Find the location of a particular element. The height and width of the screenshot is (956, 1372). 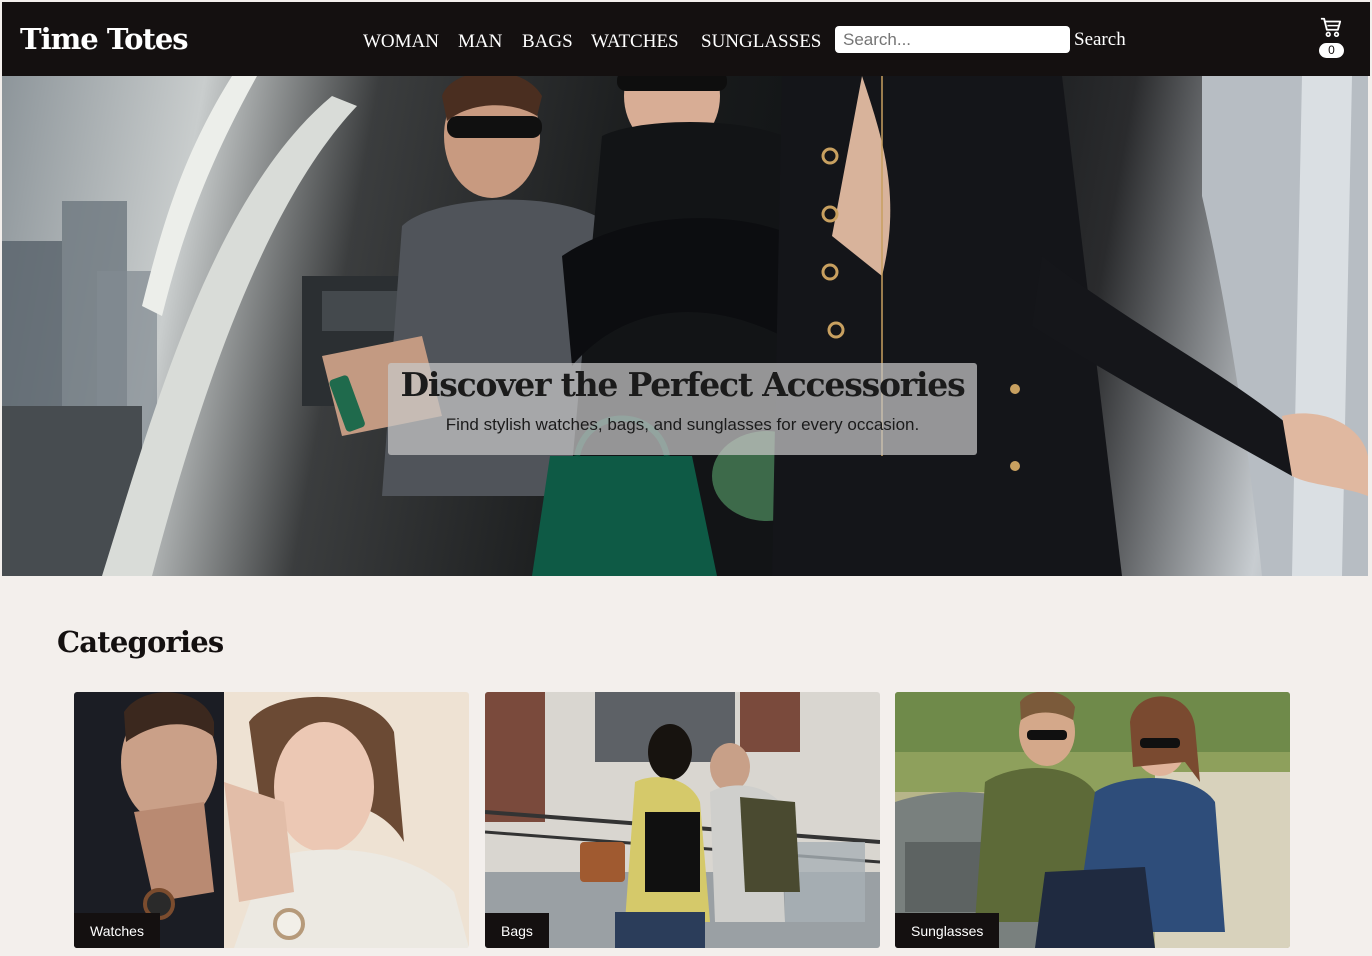

category-card-watches: Watches is located at coordinates (271, 820).